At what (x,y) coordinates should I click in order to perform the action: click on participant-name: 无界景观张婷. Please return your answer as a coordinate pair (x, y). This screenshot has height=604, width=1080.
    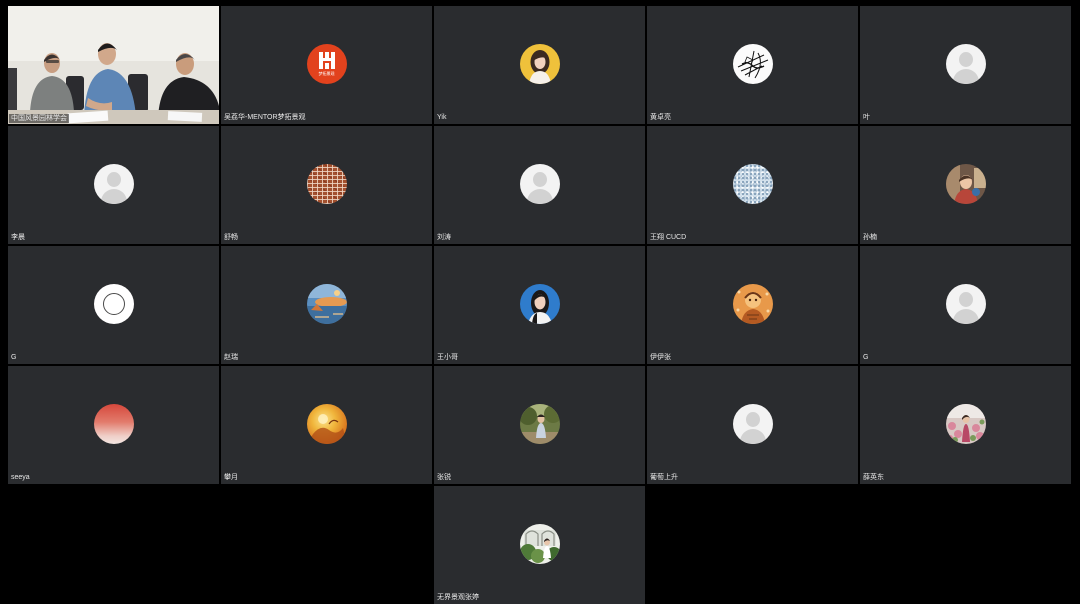
    Looking at the image, I should click on (458, 597).